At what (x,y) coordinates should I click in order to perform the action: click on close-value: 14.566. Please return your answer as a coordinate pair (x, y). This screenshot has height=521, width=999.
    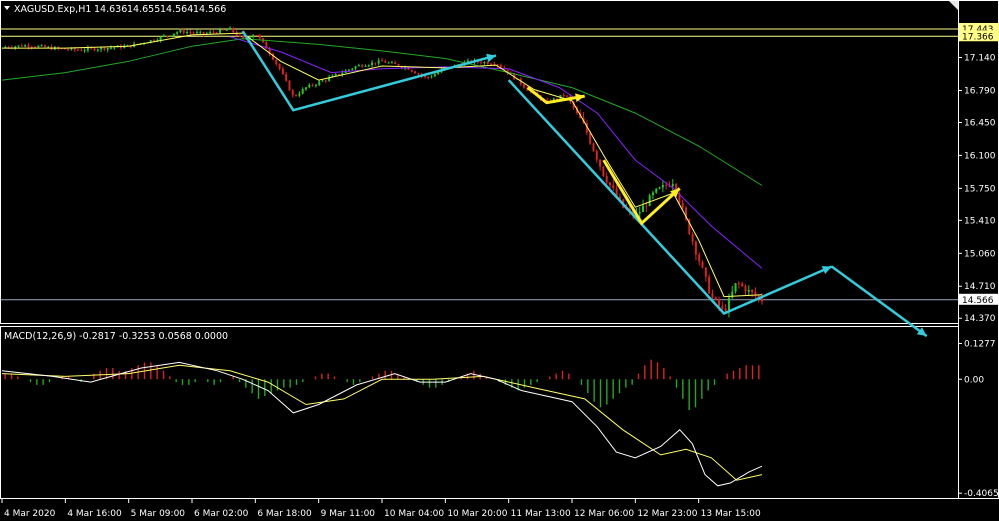
    Looking at the image, I should click on (209, 9).